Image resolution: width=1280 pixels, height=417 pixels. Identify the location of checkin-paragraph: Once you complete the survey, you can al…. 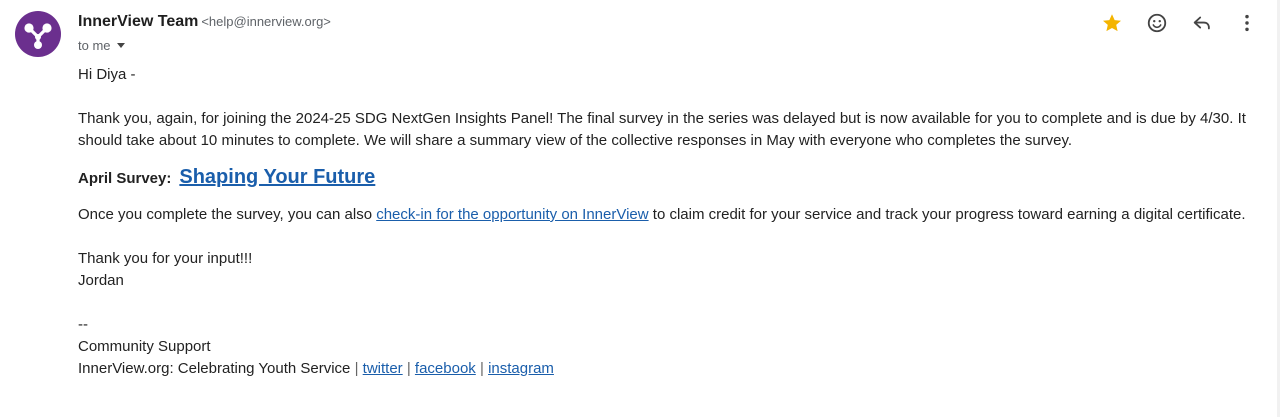
(670, 215).